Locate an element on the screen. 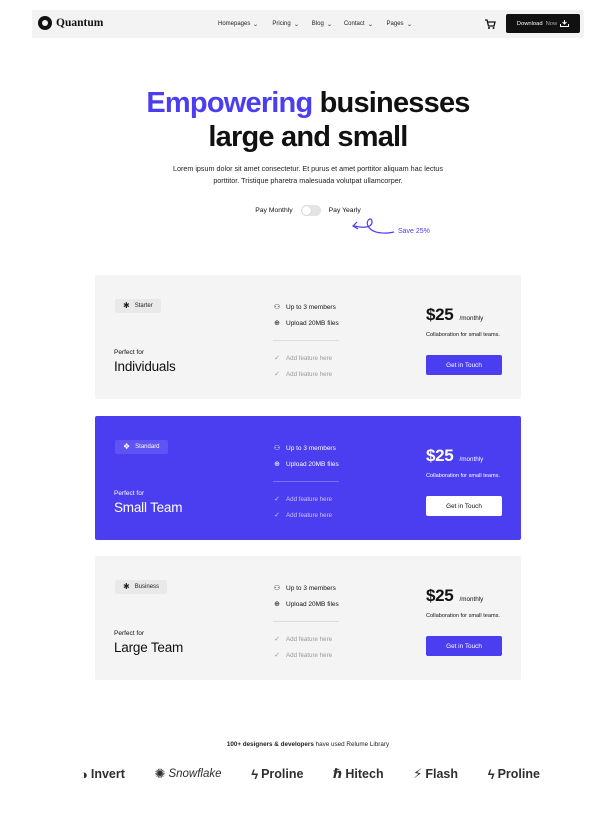  billing-switch is located at coordinates (310, 210).